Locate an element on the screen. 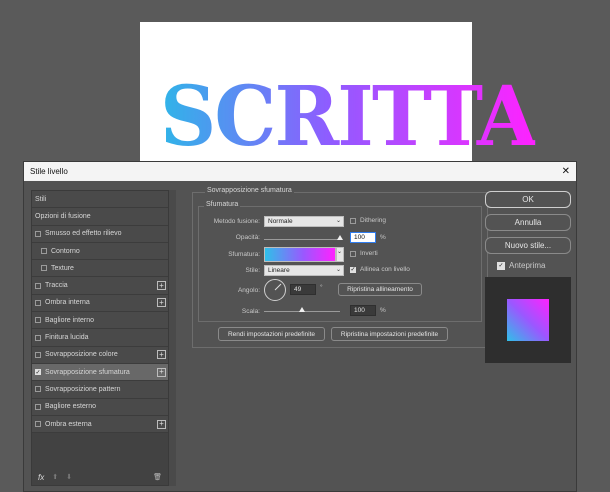 The image size is (610, 492). make-default-button: Rendi impostazioni predefinite is located at coordinates (271, 334).